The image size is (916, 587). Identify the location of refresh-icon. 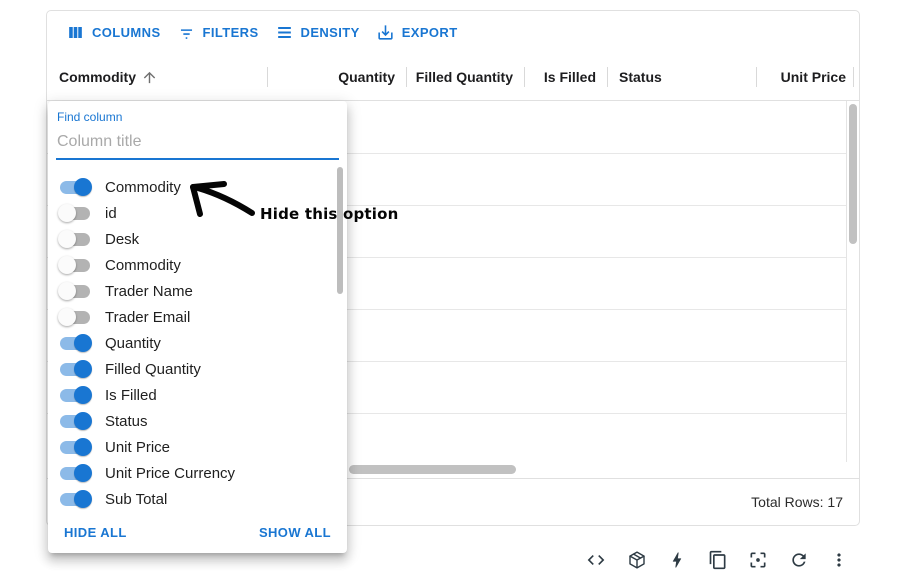
(798, 560).